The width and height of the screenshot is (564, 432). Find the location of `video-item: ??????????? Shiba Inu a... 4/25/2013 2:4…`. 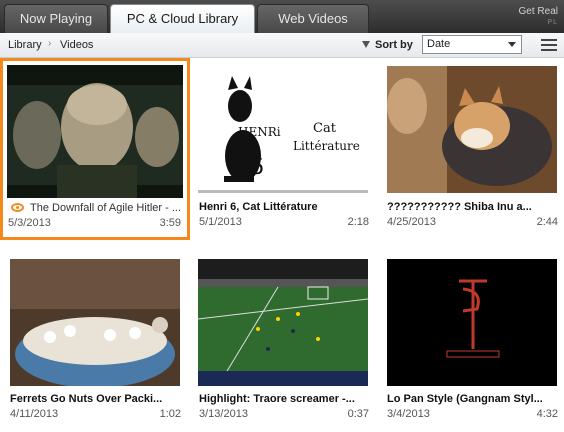

video-item: ??????????? Shiba Inu a... 4/25/2013 2:4… is located at coordinates (472, 149).